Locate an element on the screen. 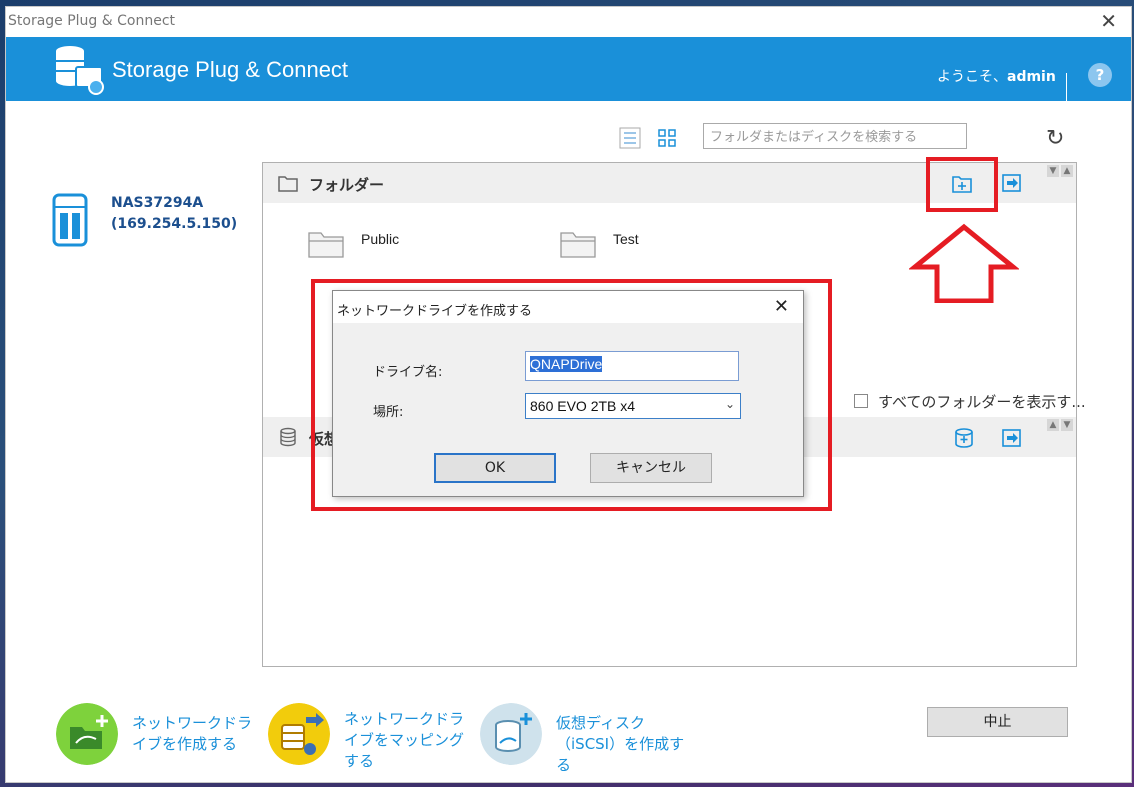 The image size is (1134, 787). user-name: admin is located at coordinates (1031, 77).